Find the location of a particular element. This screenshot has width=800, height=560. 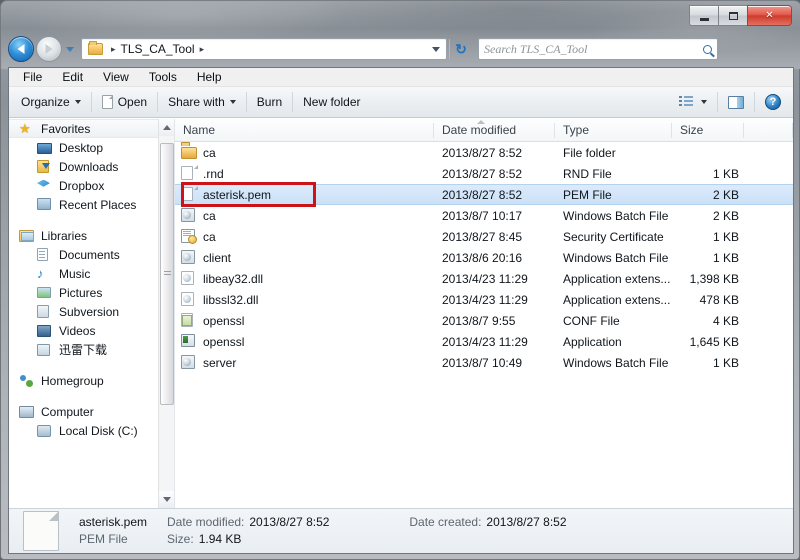

details-date-modified-value: 2013/8/27 8:52 is located at coordinates (289, 522).